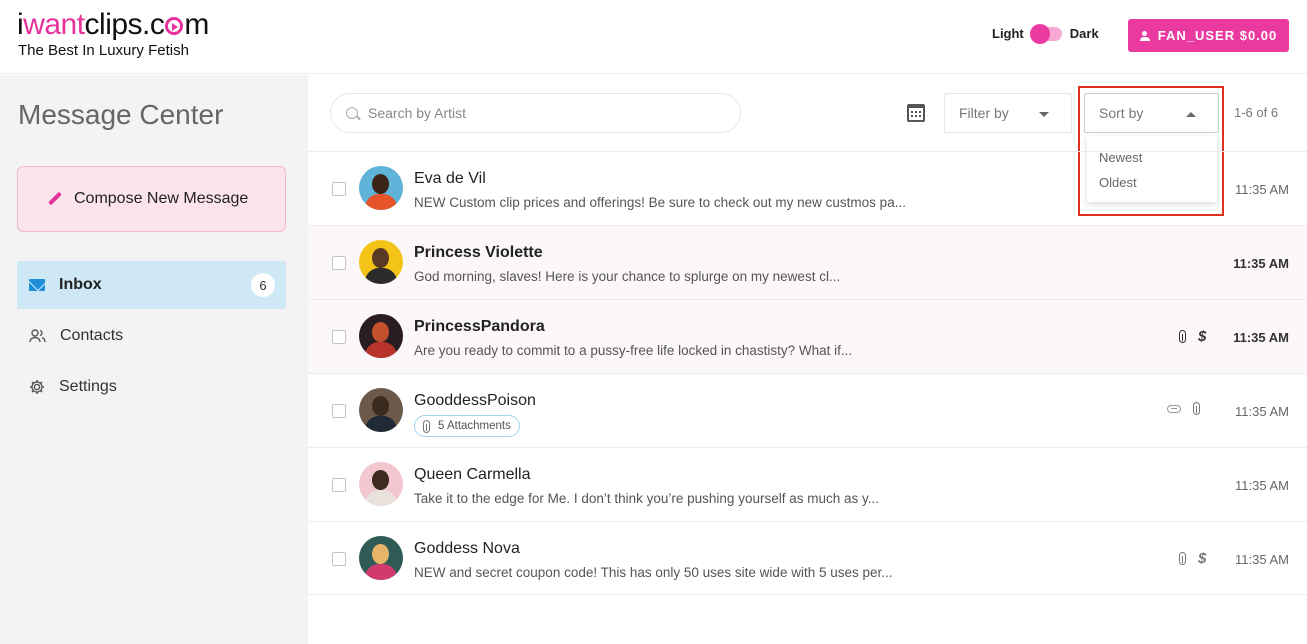 Image resolution: width=1307 pixels, height=644 pixels. I want to click on search-bar: Search by Artist, so click(535, 113).